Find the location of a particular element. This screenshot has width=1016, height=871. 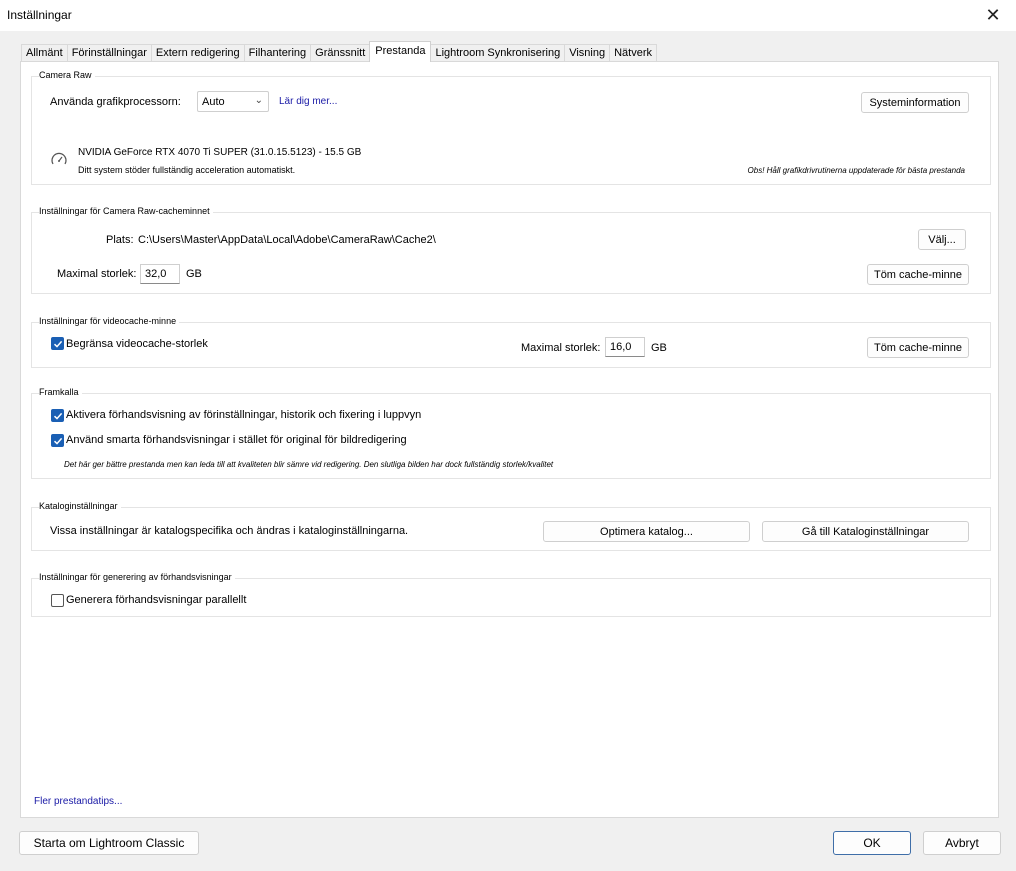

gpu-select: Auto ⌄ is located at coordinates (233, 101).